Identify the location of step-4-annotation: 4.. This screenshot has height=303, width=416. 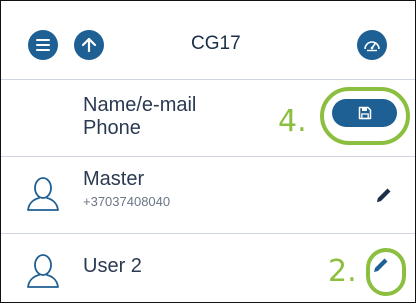
(292, 121).